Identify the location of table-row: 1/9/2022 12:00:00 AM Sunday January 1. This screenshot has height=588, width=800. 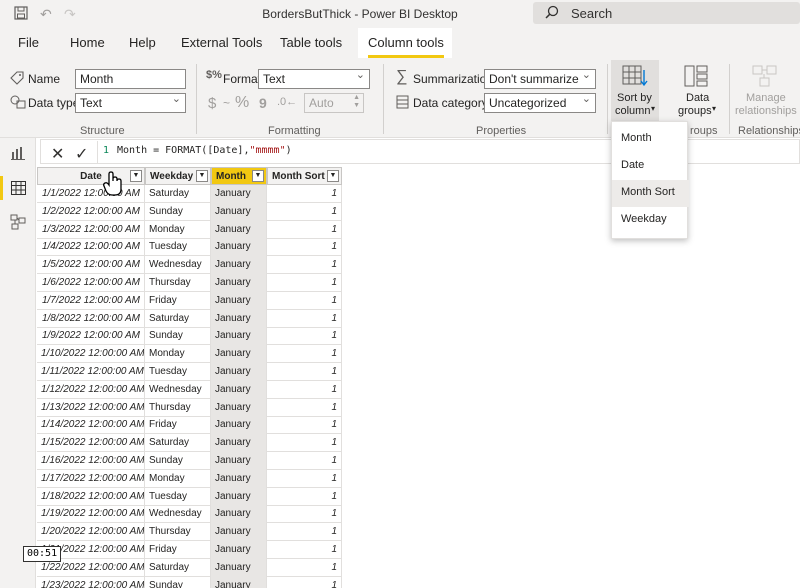
(189, 336).